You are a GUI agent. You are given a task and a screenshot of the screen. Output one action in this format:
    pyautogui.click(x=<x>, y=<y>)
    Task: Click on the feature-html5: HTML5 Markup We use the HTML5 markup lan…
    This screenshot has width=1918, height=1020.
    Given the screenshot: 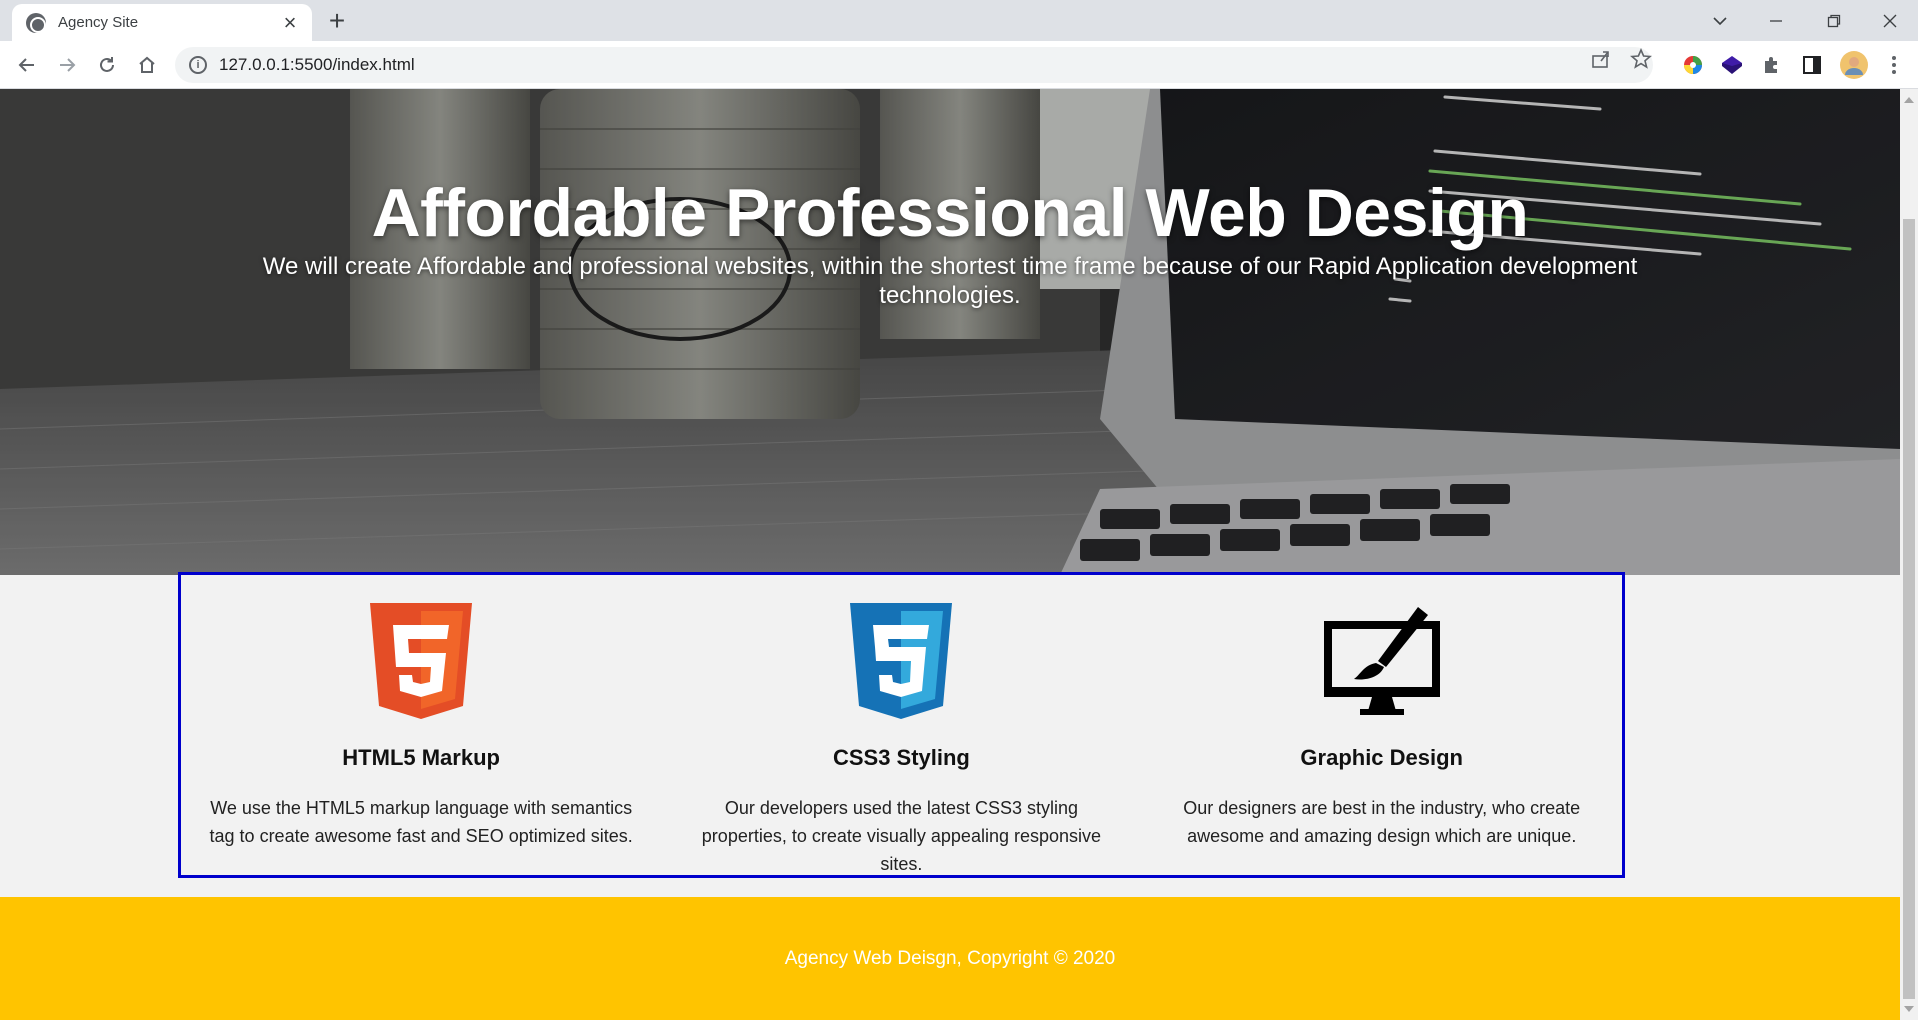 What is the action you would take?
    pyautogui.click(x=421, y=725)
    